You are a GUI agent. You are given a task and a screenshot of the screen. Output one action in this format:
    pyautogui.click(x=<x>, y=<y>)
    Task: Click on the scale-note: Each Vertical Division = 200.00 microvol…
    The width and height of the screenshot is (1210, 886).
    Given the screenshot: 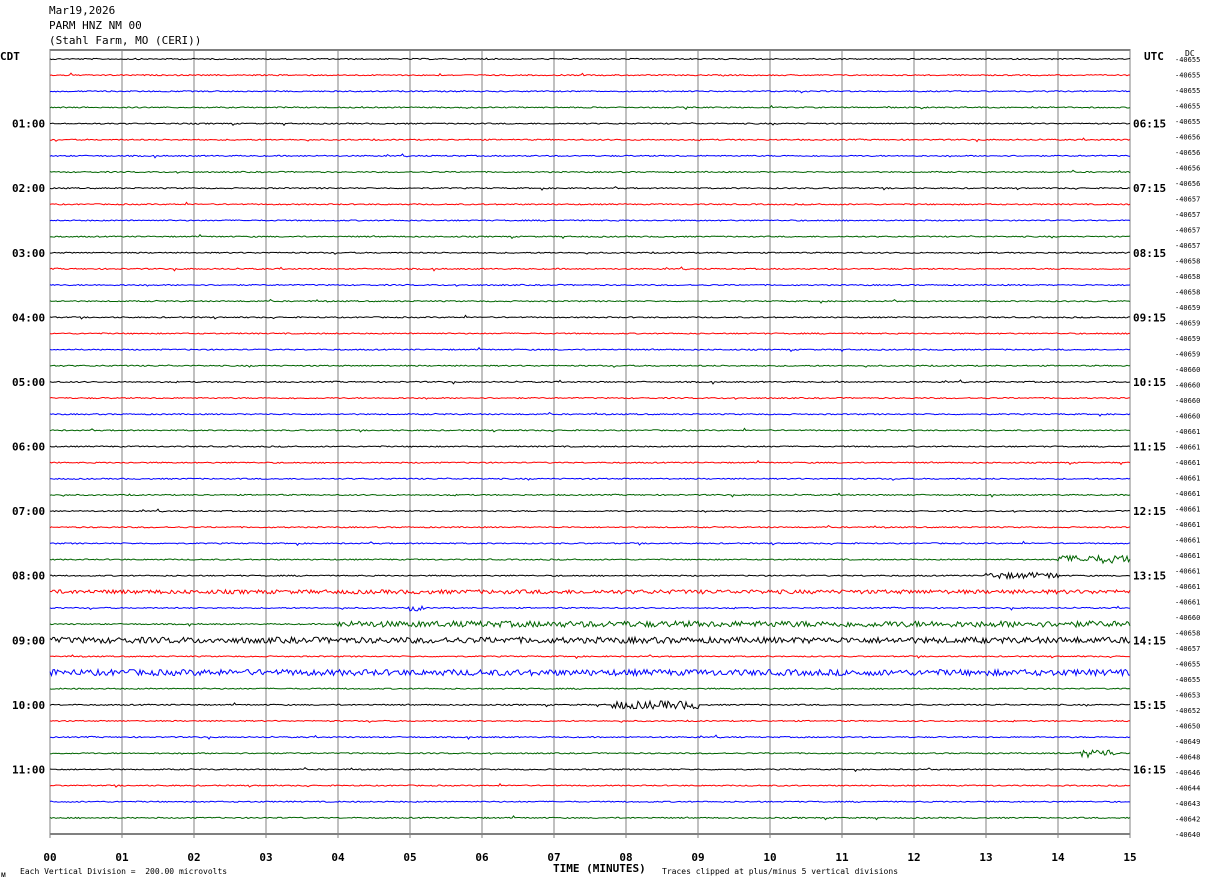 What is the action you would take?
    pyautogui.click(x=124, y=871)
    